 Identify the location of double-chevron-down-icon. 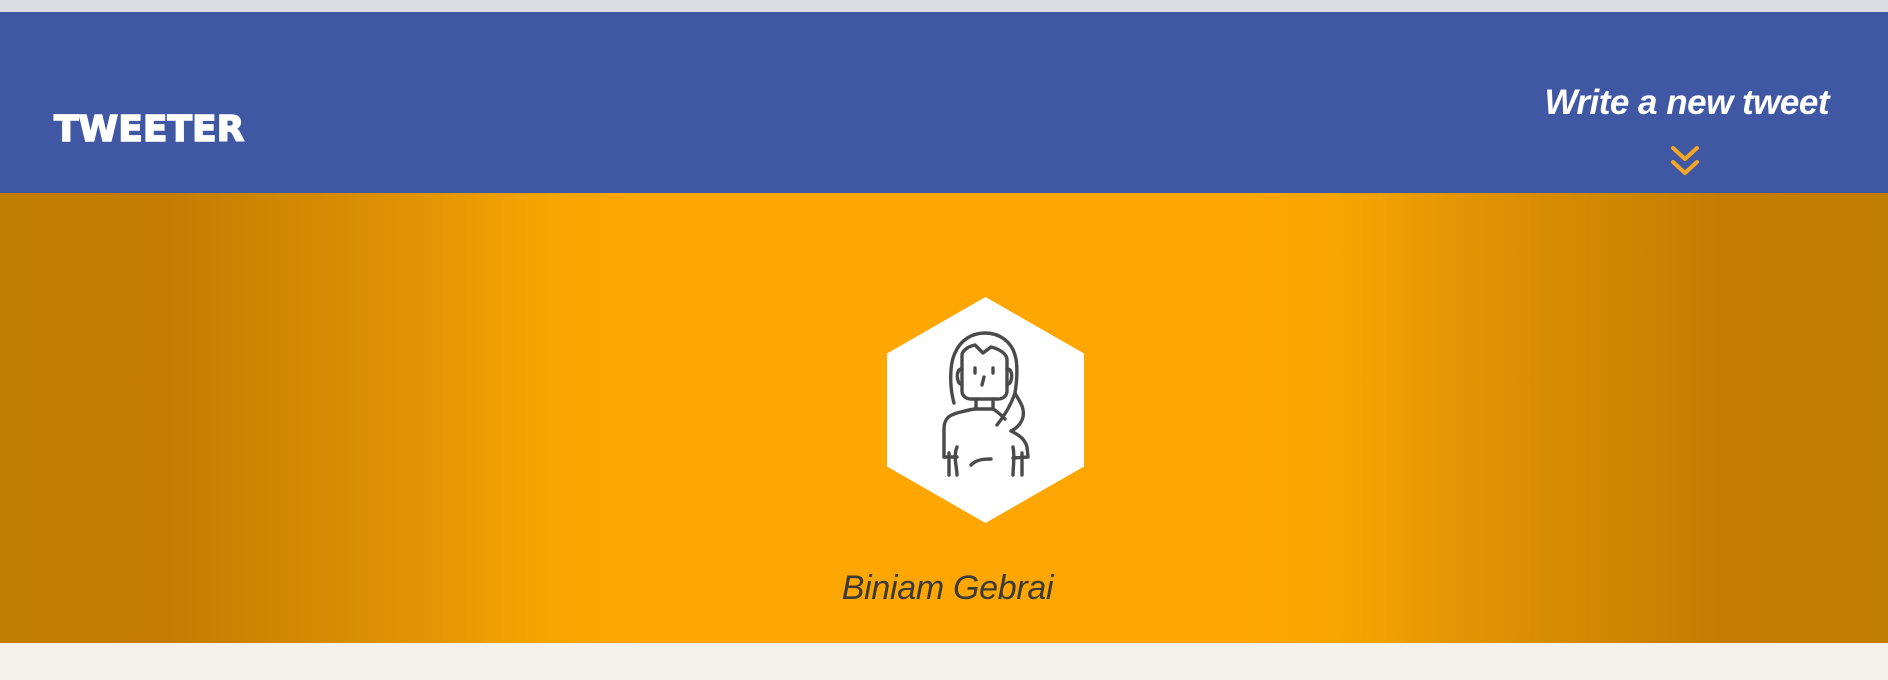
(1685, 162).